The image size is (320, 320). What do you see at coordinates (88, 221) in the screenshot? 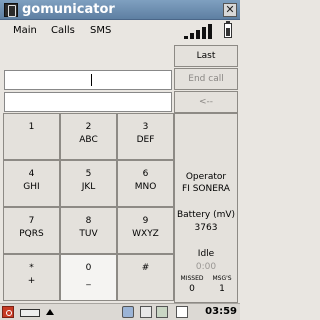
I see `key-digit: 8` at bounding box center [88, 221].